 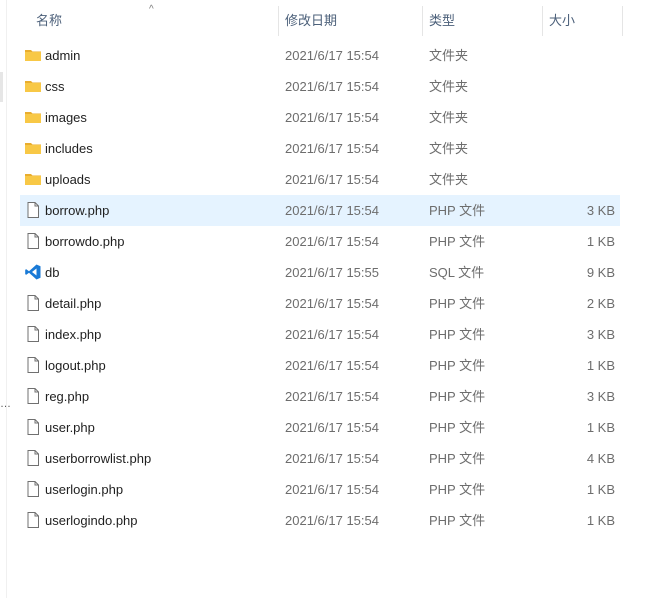 I want to click on file-name: css, so click(x=55, y=86).